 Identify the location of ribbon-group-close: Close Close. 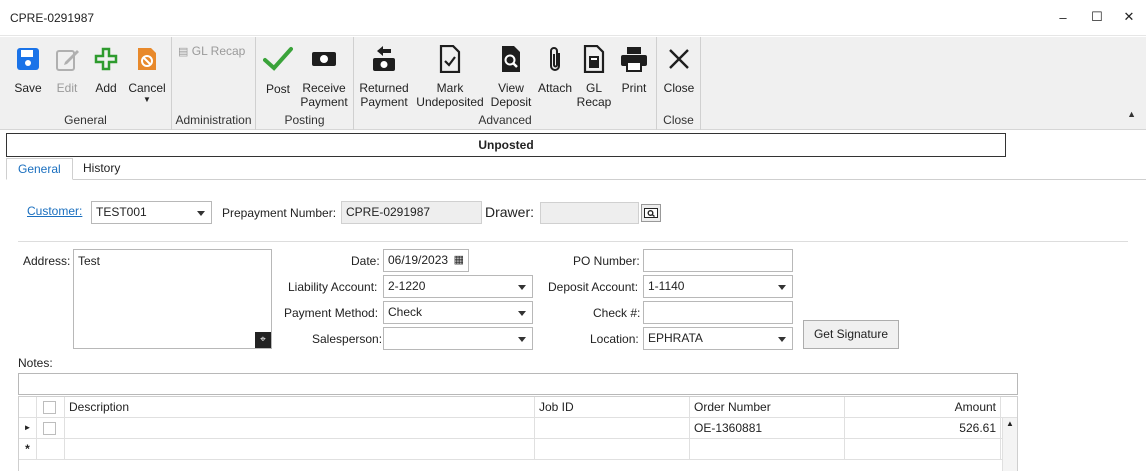
(679, 83).